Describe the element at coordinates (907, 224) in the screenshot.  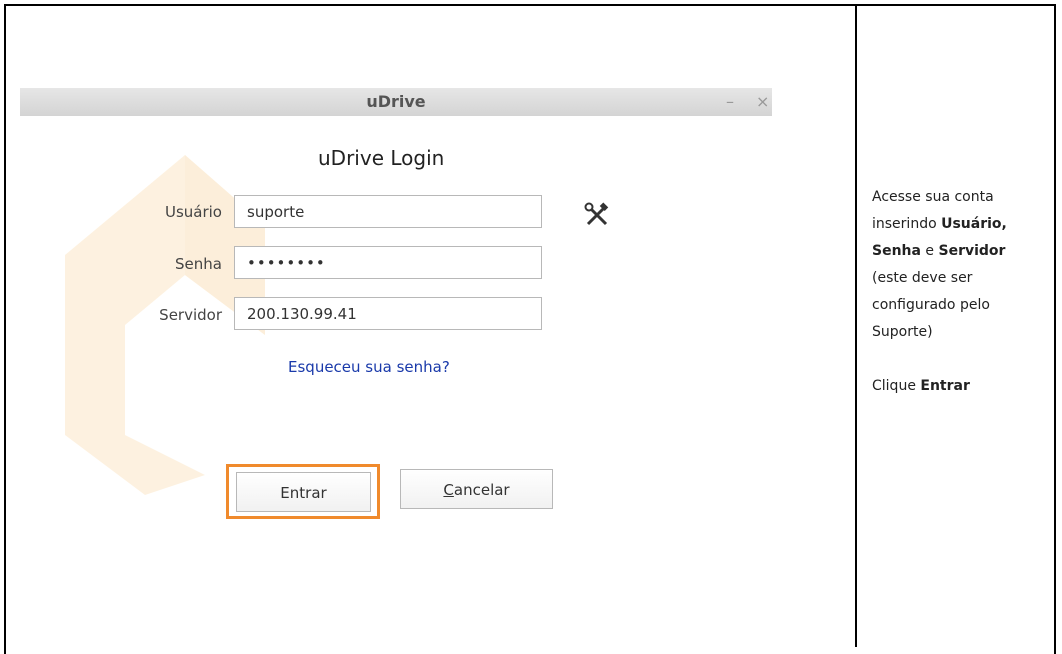
I see `instruction-text: inserindo` at that location.